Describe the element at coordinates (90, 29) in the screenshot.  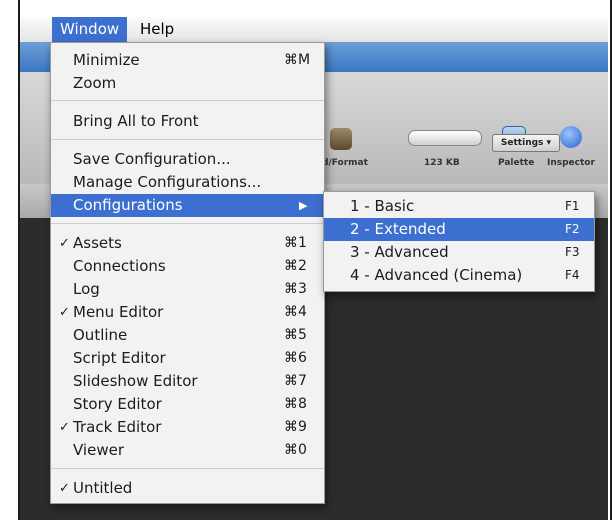
I see `menubar-window: Window` at that location.